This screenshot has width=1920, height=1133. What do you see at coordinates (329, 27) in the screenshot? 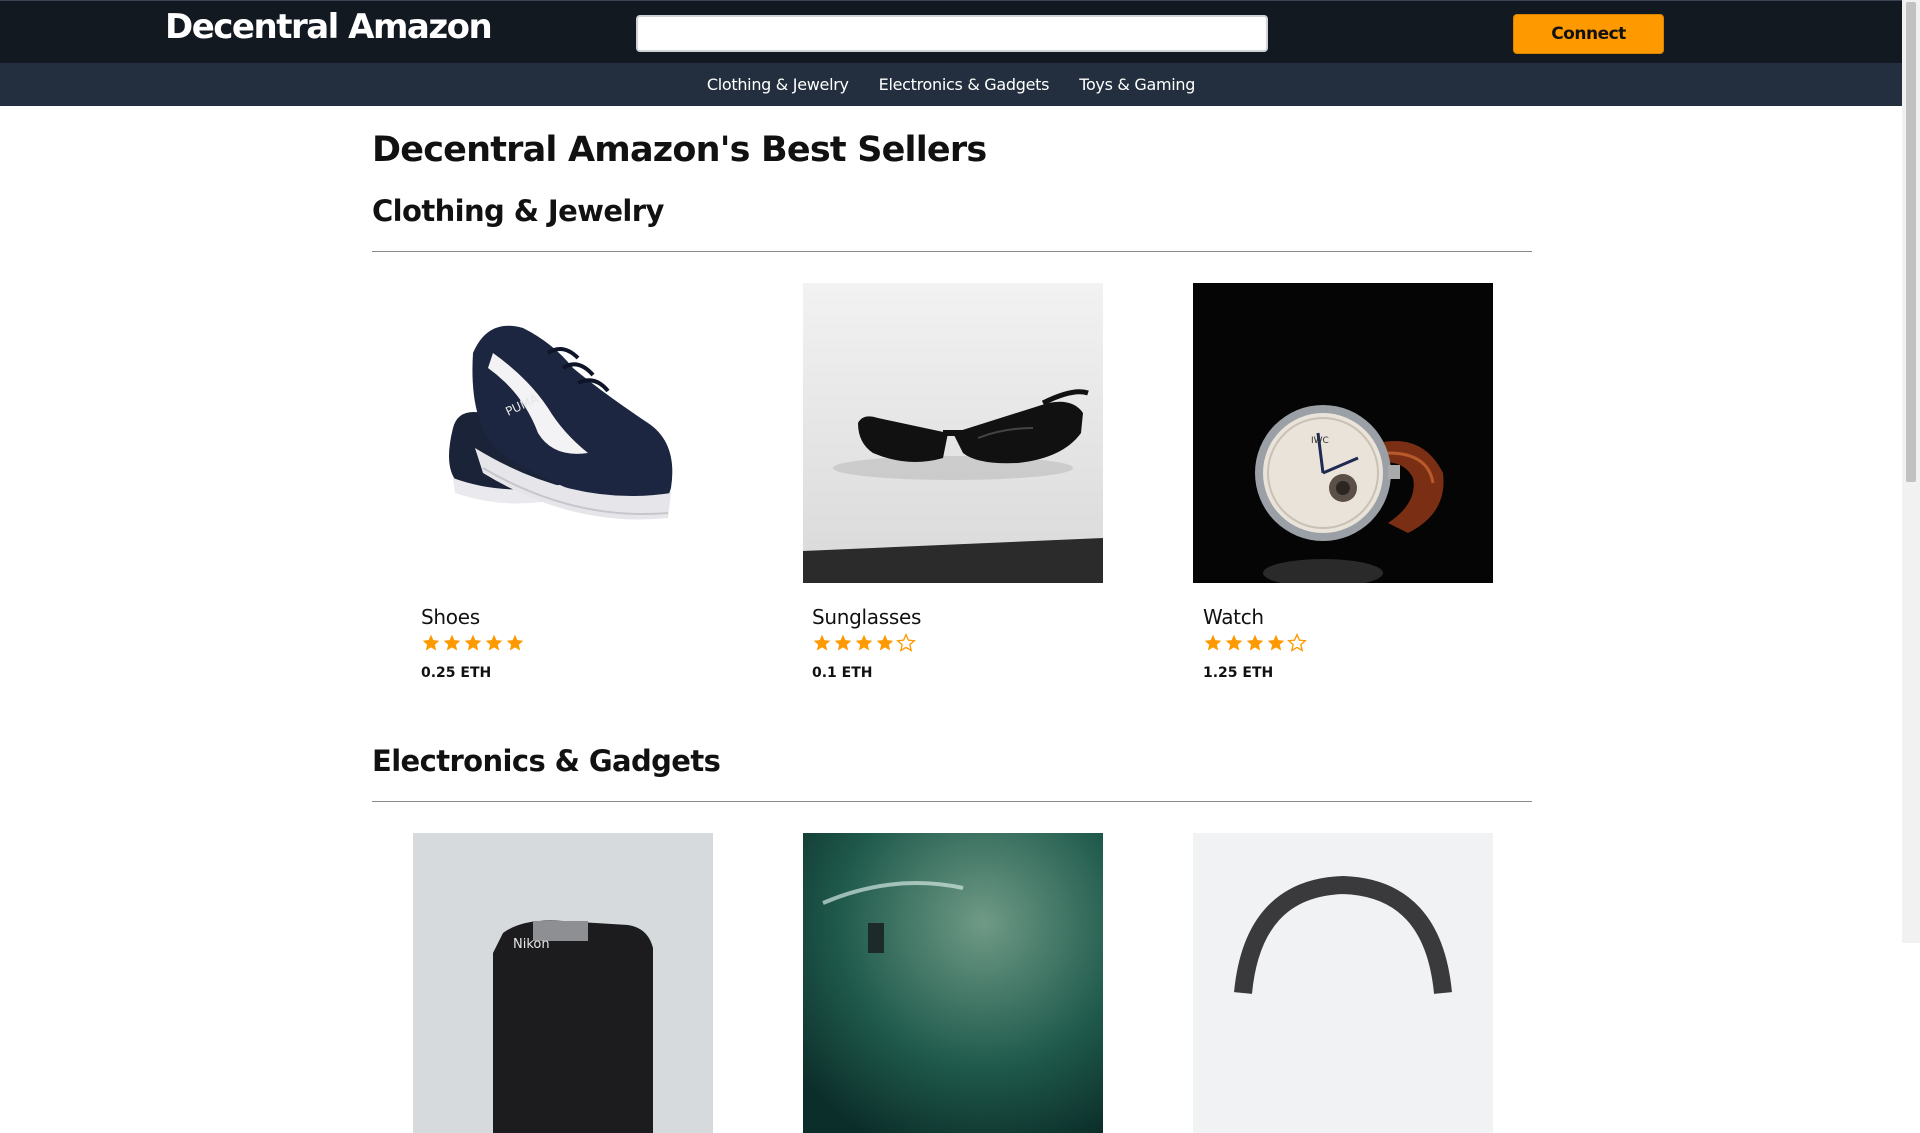
I see `site-logo: Decentral Amazon` at bounding box center [329, 27].